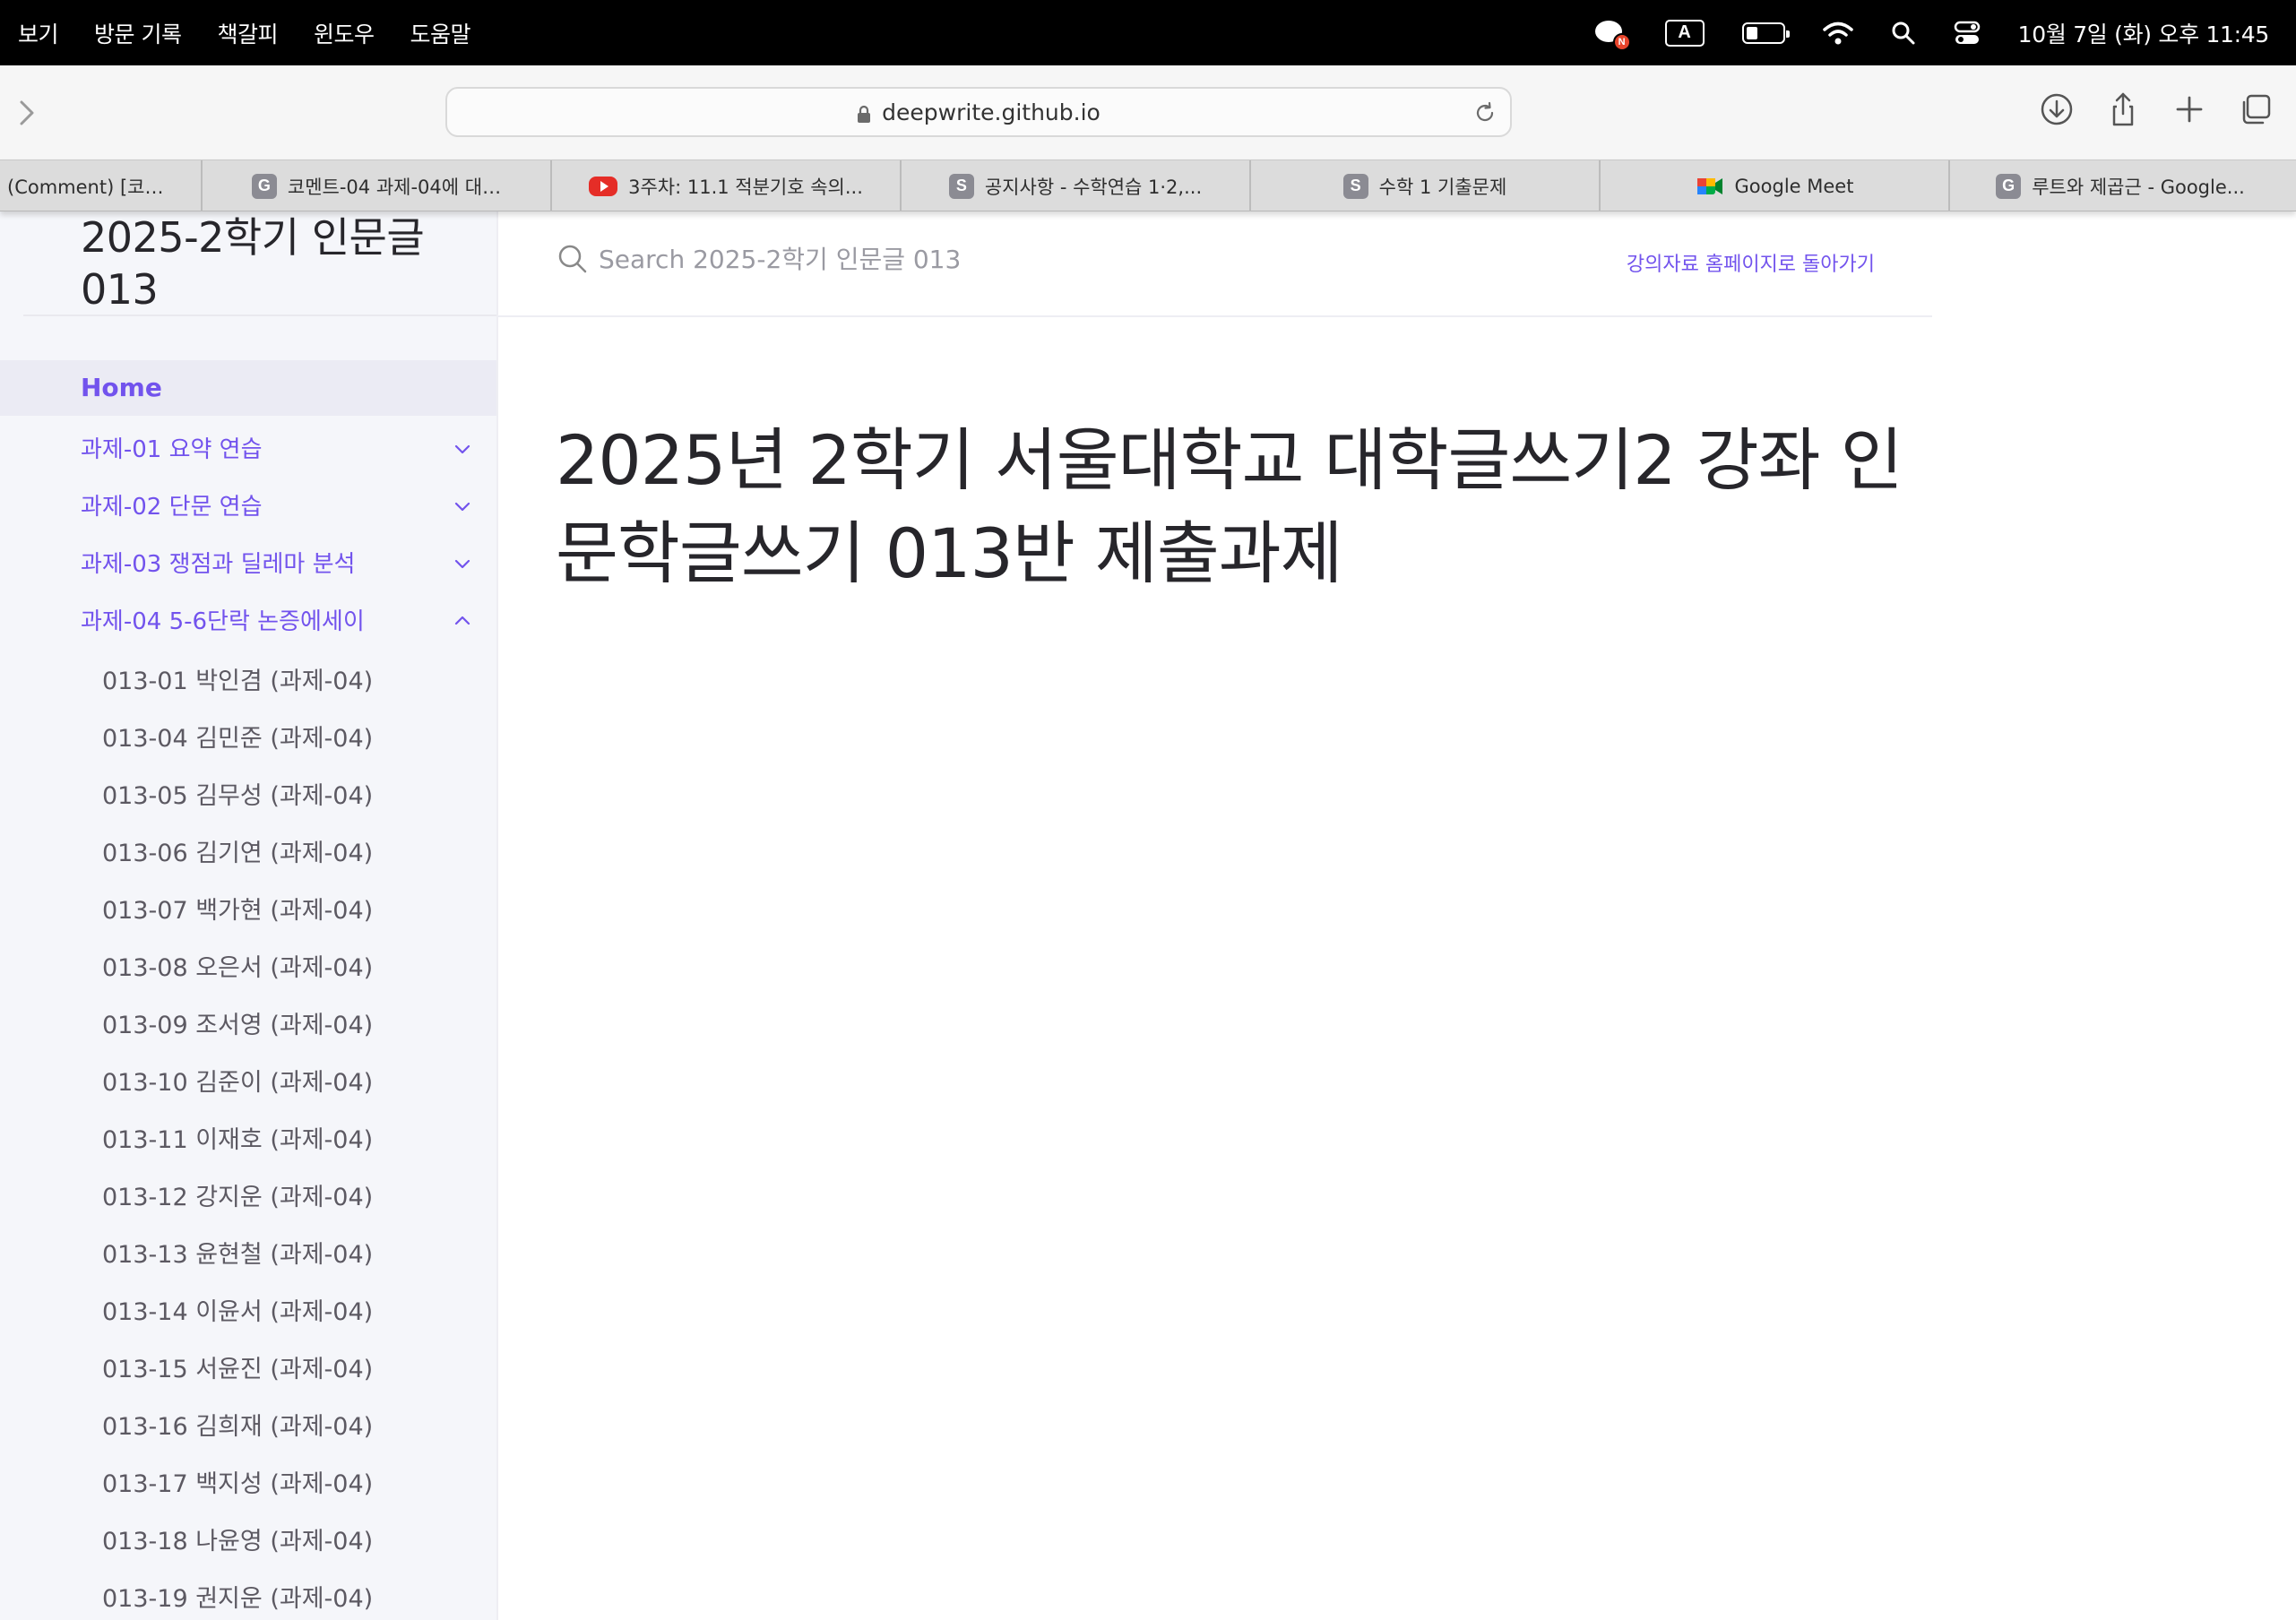  What do you see at coordinates (238, 1137) in the screenshot?
I see `submission-link: 013-11 이재호 (과제-04)` at bounding box center [238, 1137].